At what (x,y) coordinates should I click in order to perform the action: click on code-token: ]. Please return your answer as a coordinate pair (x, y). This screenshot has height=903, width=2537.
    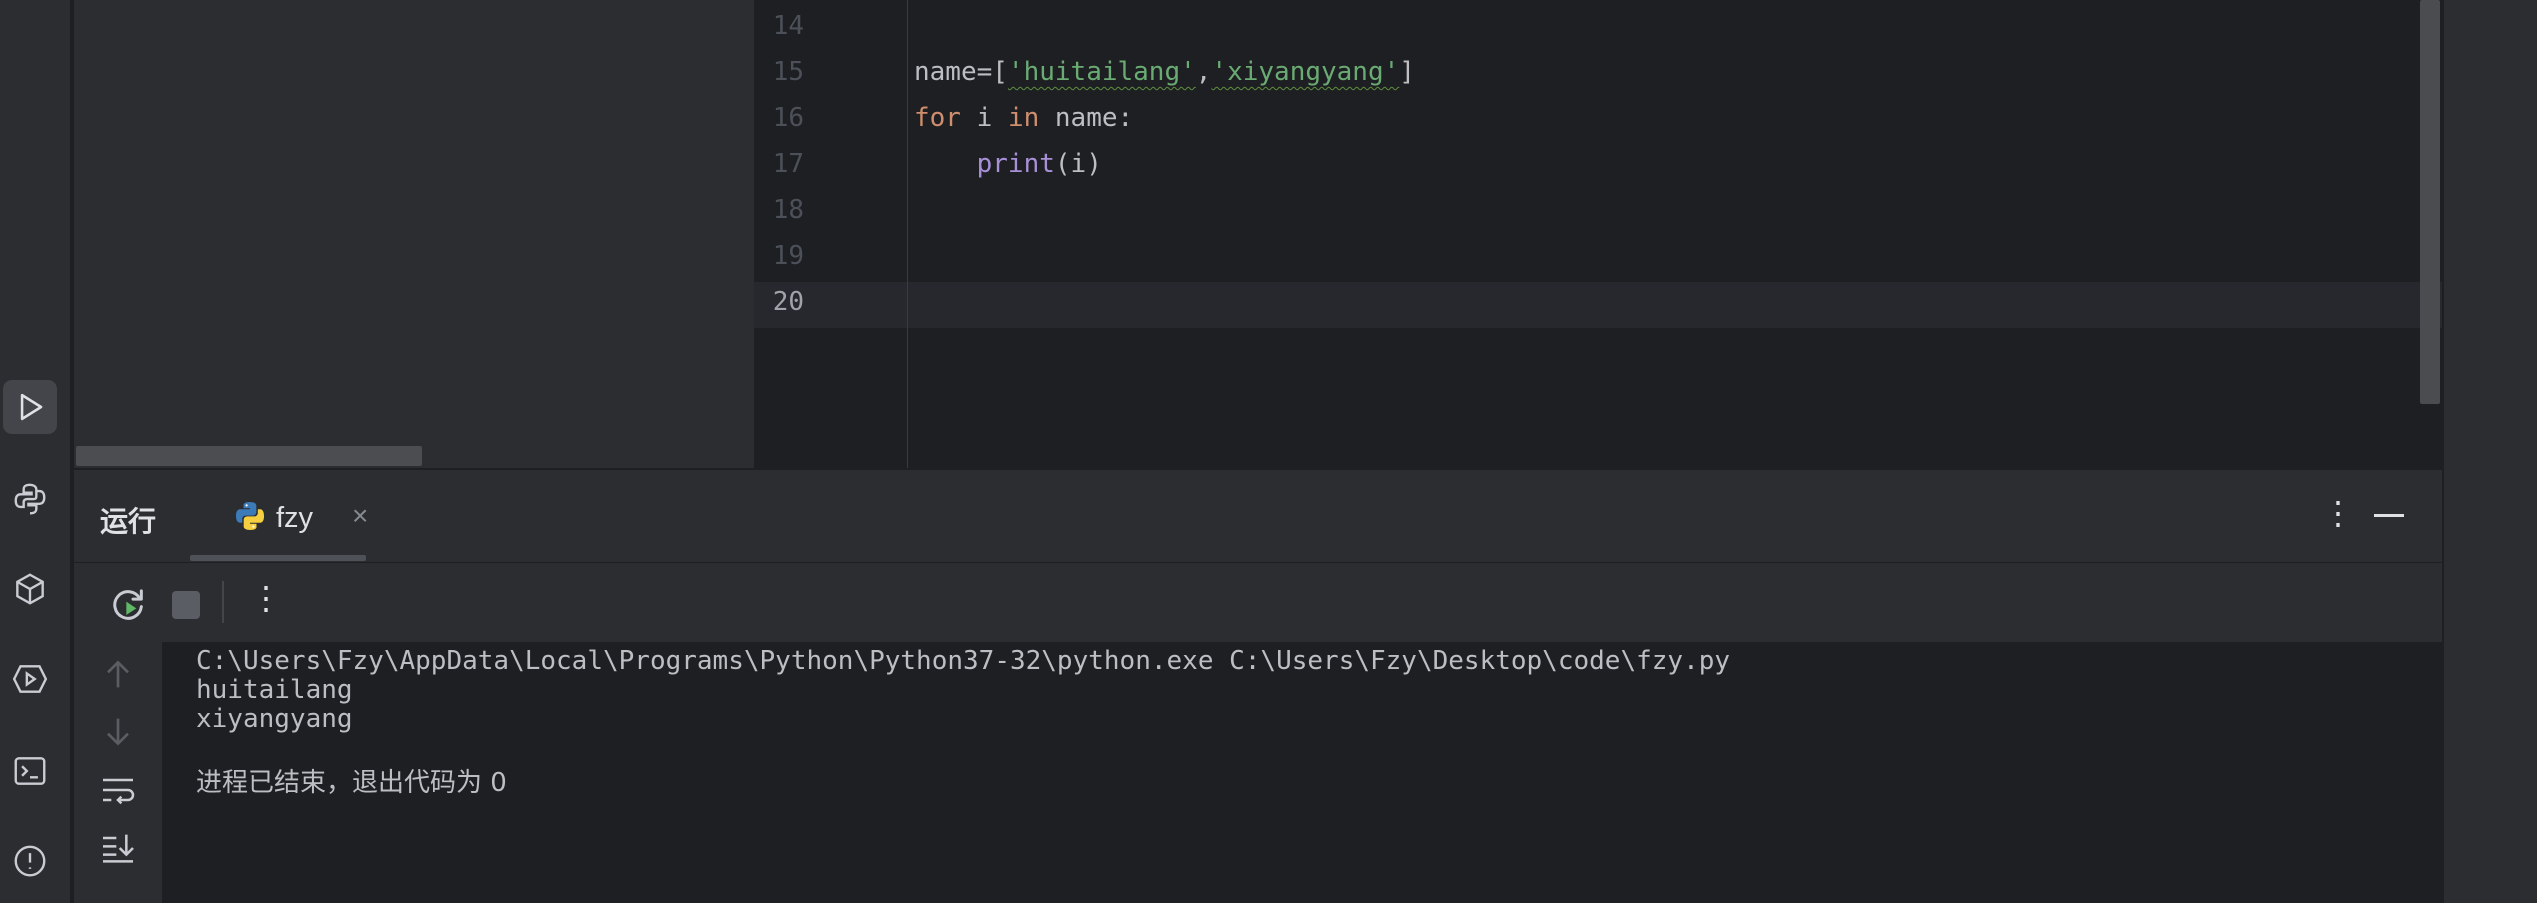
    Looking at the image, I should click on (1407, 72).